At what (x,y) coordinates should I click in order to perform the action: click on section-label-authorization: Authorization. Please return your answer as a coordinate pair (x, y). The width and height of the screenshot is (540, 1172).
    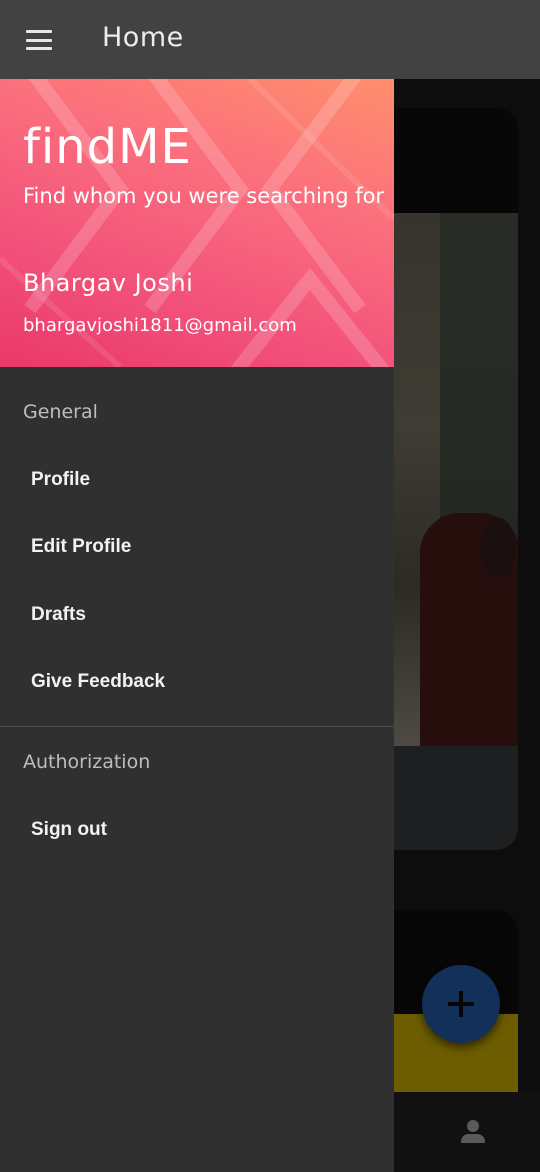
    Looking at the image, I should click on (87, 762).